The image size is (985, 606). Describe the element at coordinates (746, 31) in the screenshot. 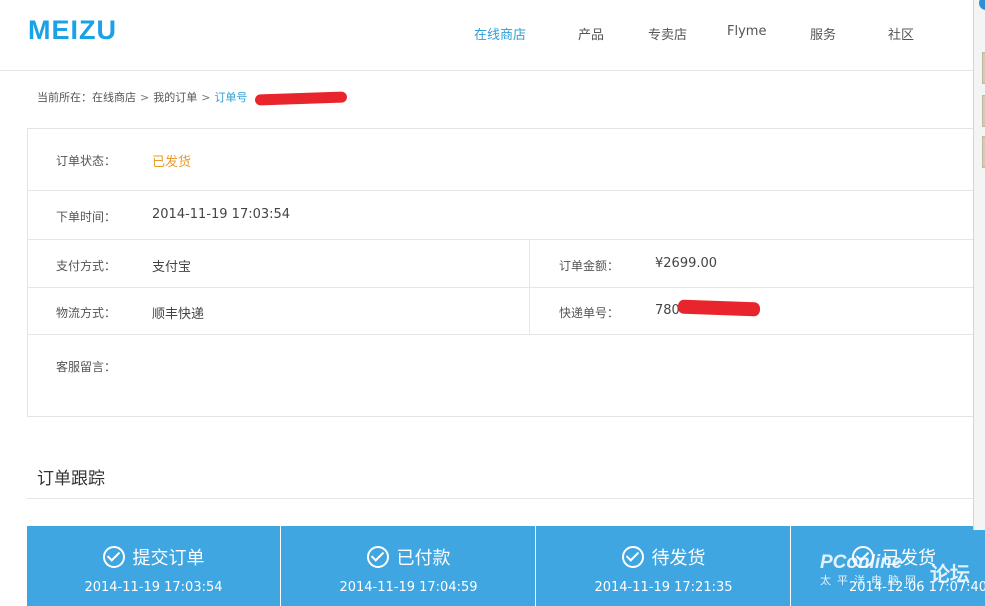

I see `nav-flyme: Flyme` at that location.